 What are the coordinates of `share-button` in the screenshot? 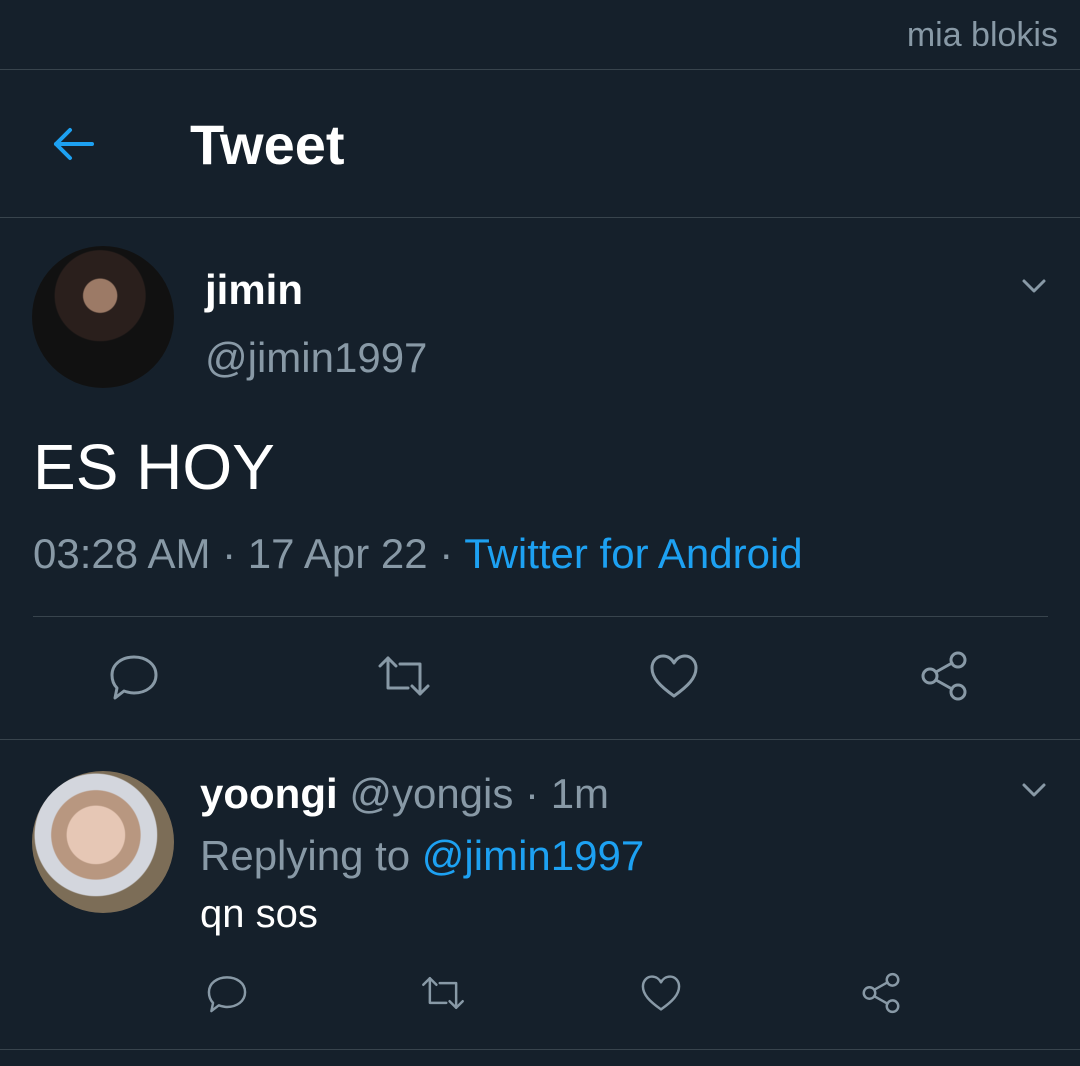 It's located at (944, 676).